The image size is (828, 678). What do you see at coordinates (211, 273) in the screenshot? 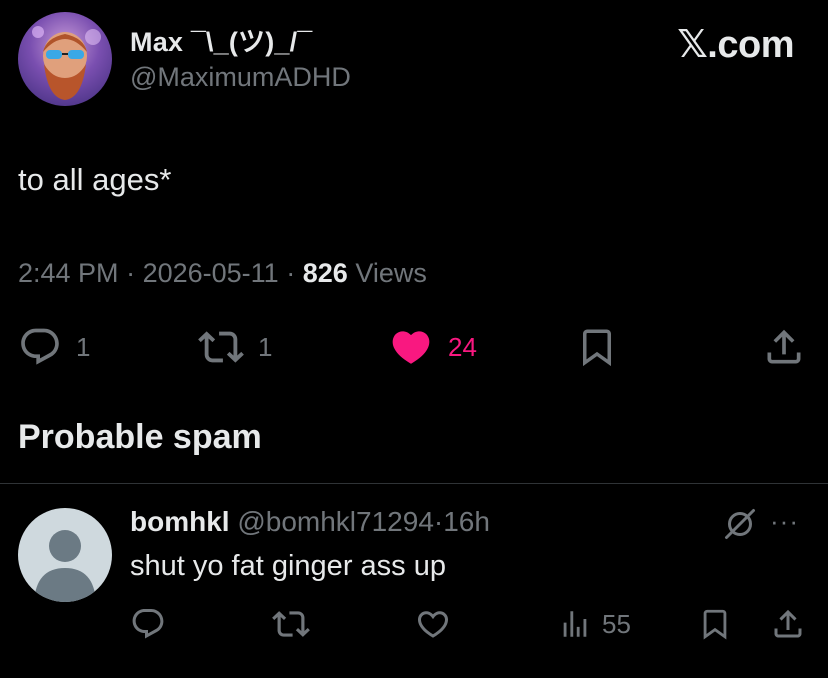
I see `tweet-date: 2026-05-11` at bounding box center [211, 273].